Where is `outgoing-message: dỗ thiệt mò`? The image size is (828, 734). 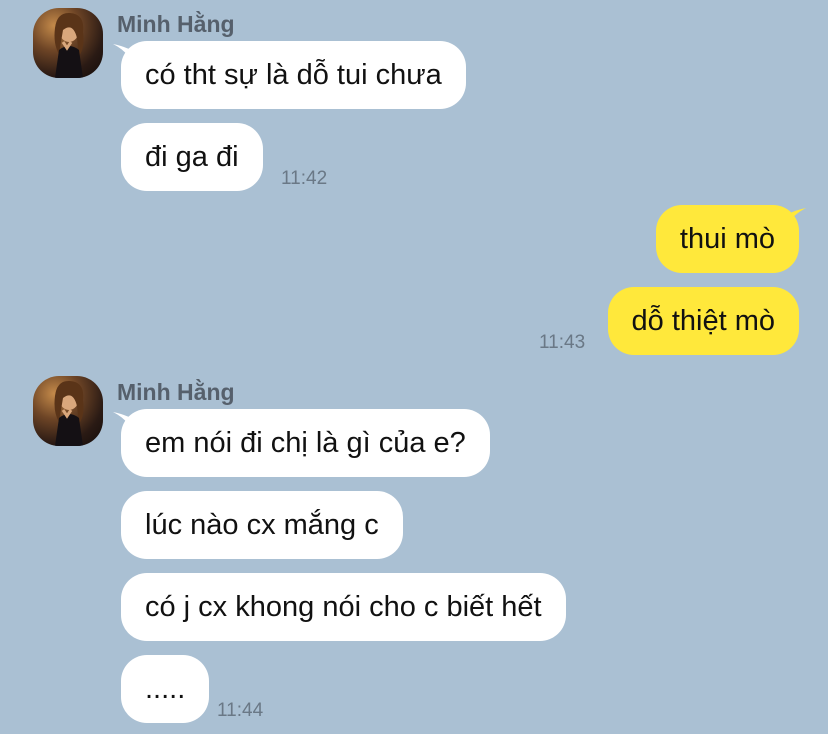 outgoing-message: dỗ thiệt mò is located at coordinates (703, 321).